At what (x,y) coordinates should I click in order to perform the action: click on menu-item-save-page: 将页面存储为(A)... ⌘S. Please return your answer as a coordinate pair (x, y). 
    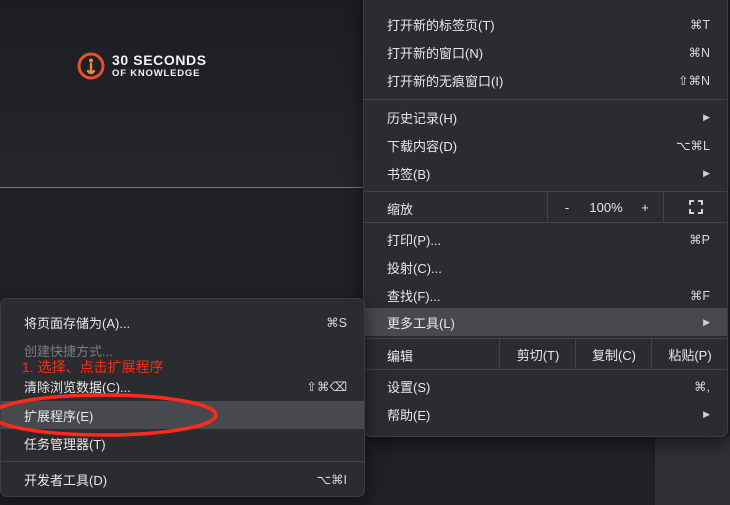
    Looking at the image, I should click on (182, 322).